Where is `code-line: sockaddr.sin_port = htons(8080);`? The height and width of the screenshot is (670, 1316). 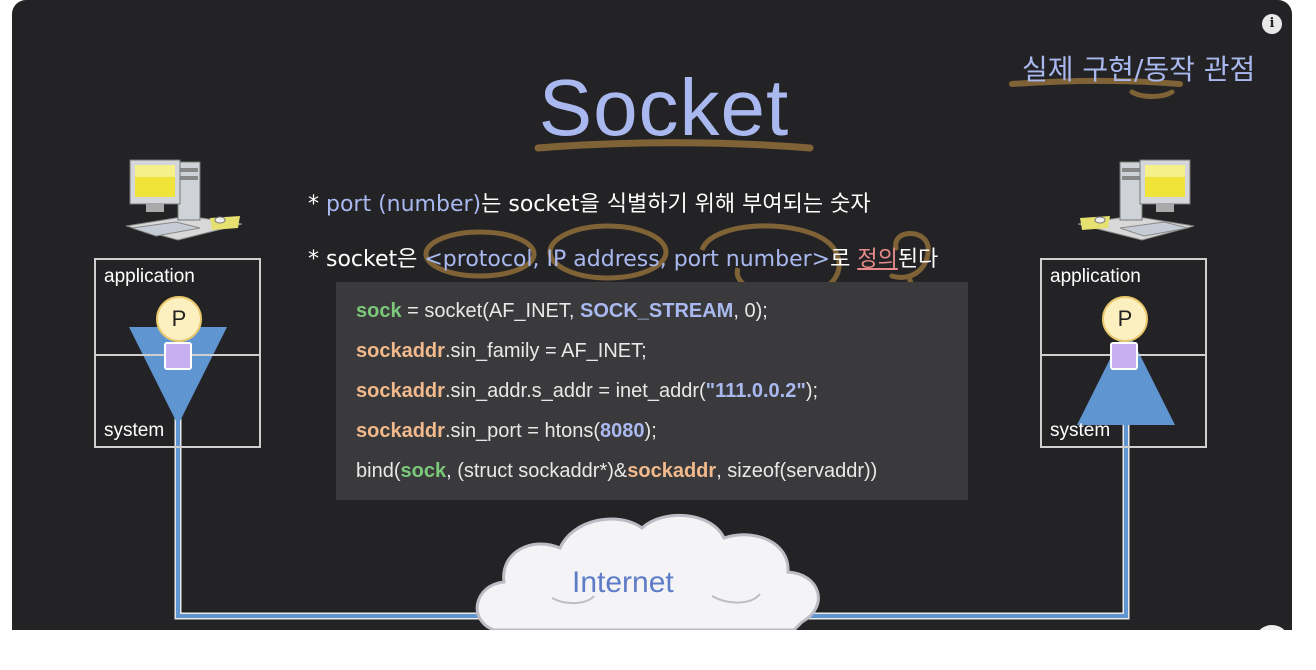
code-line: sockaddr.sin_port = htons(8080); is located at coordinates (506, 431).